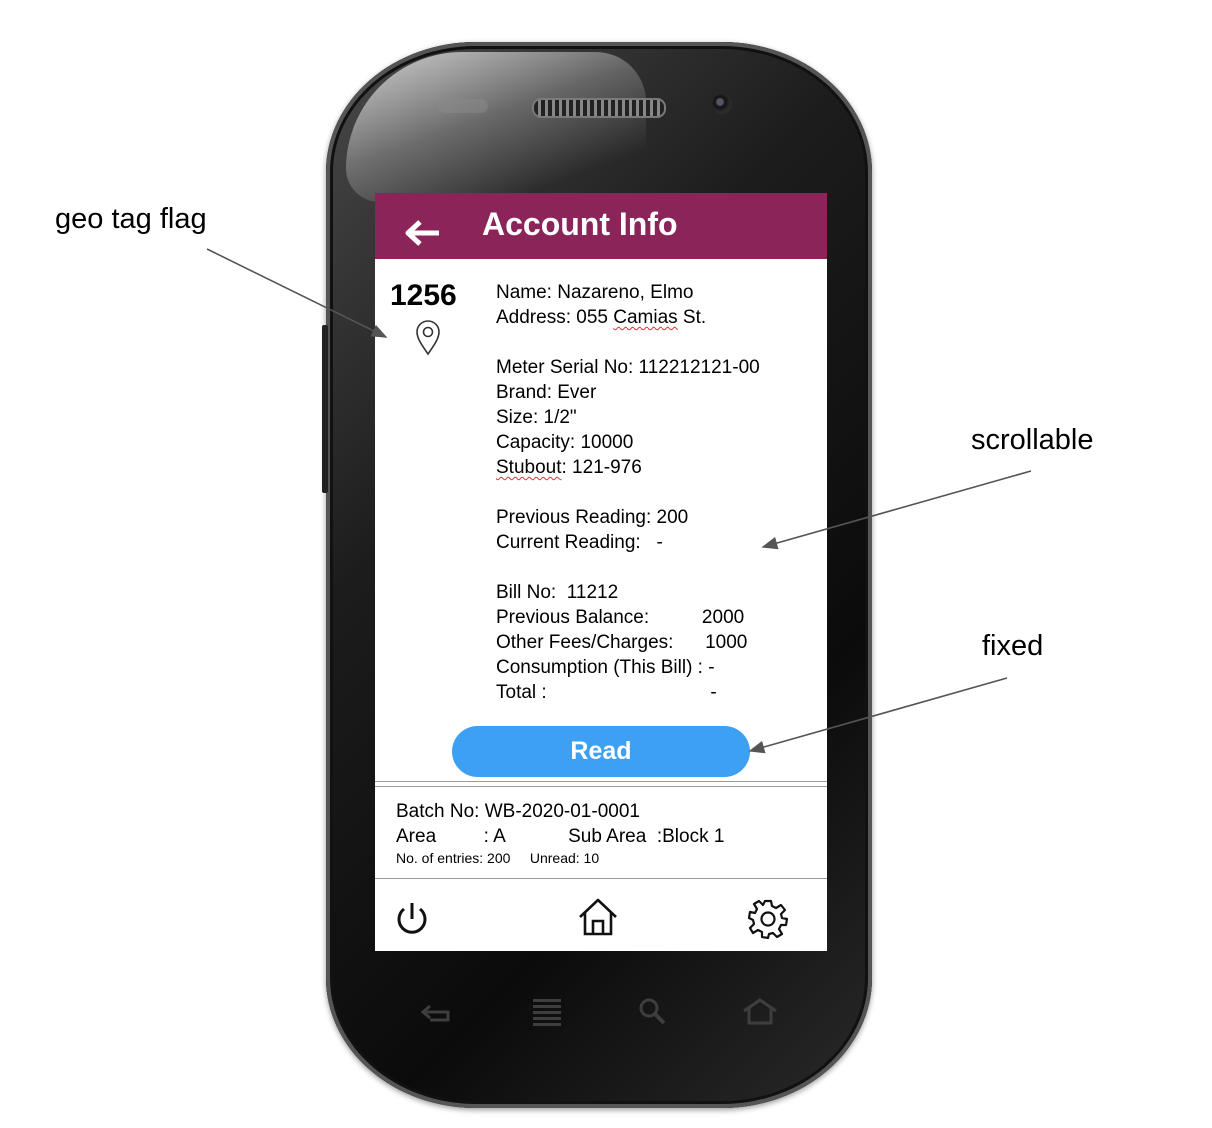 The image size is (1212, 1128). Describe the element at coordinates (628, 367) in the screenshot. I see `meter-serial: Meter Serial No: 112212121-00` at that location.